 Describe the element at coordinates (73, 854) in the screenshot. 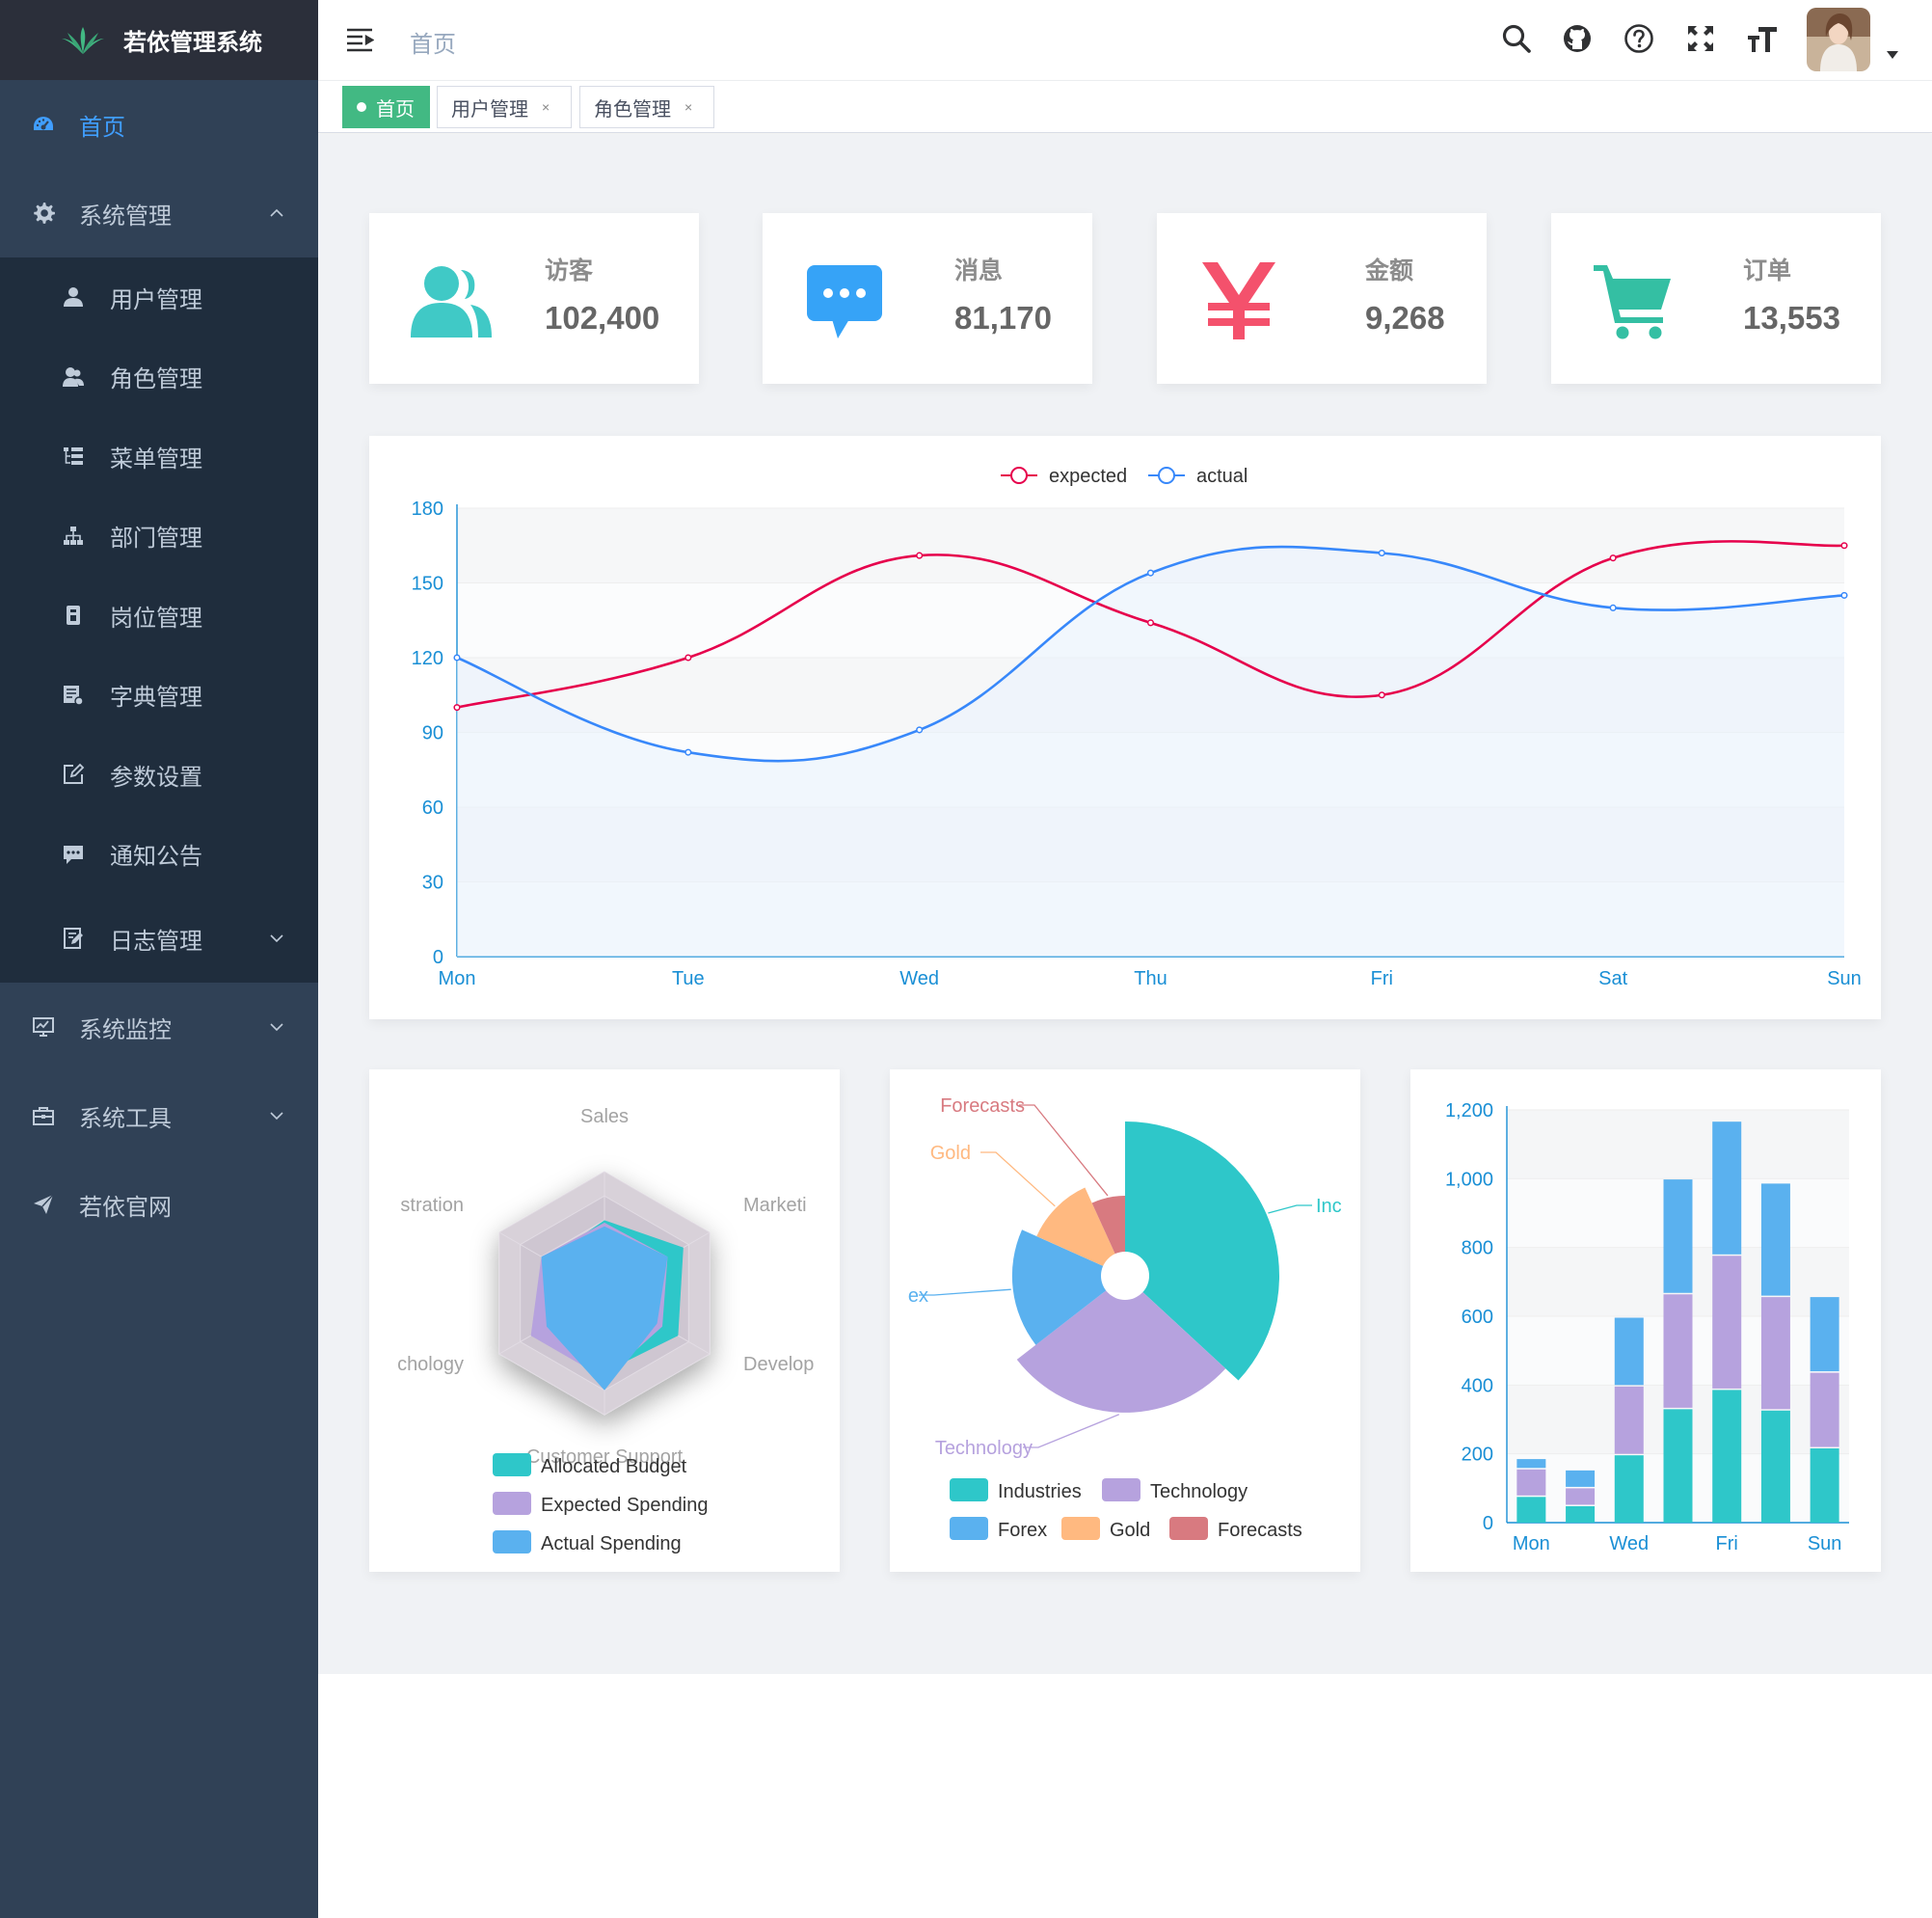

I see `message-icon` at that location.